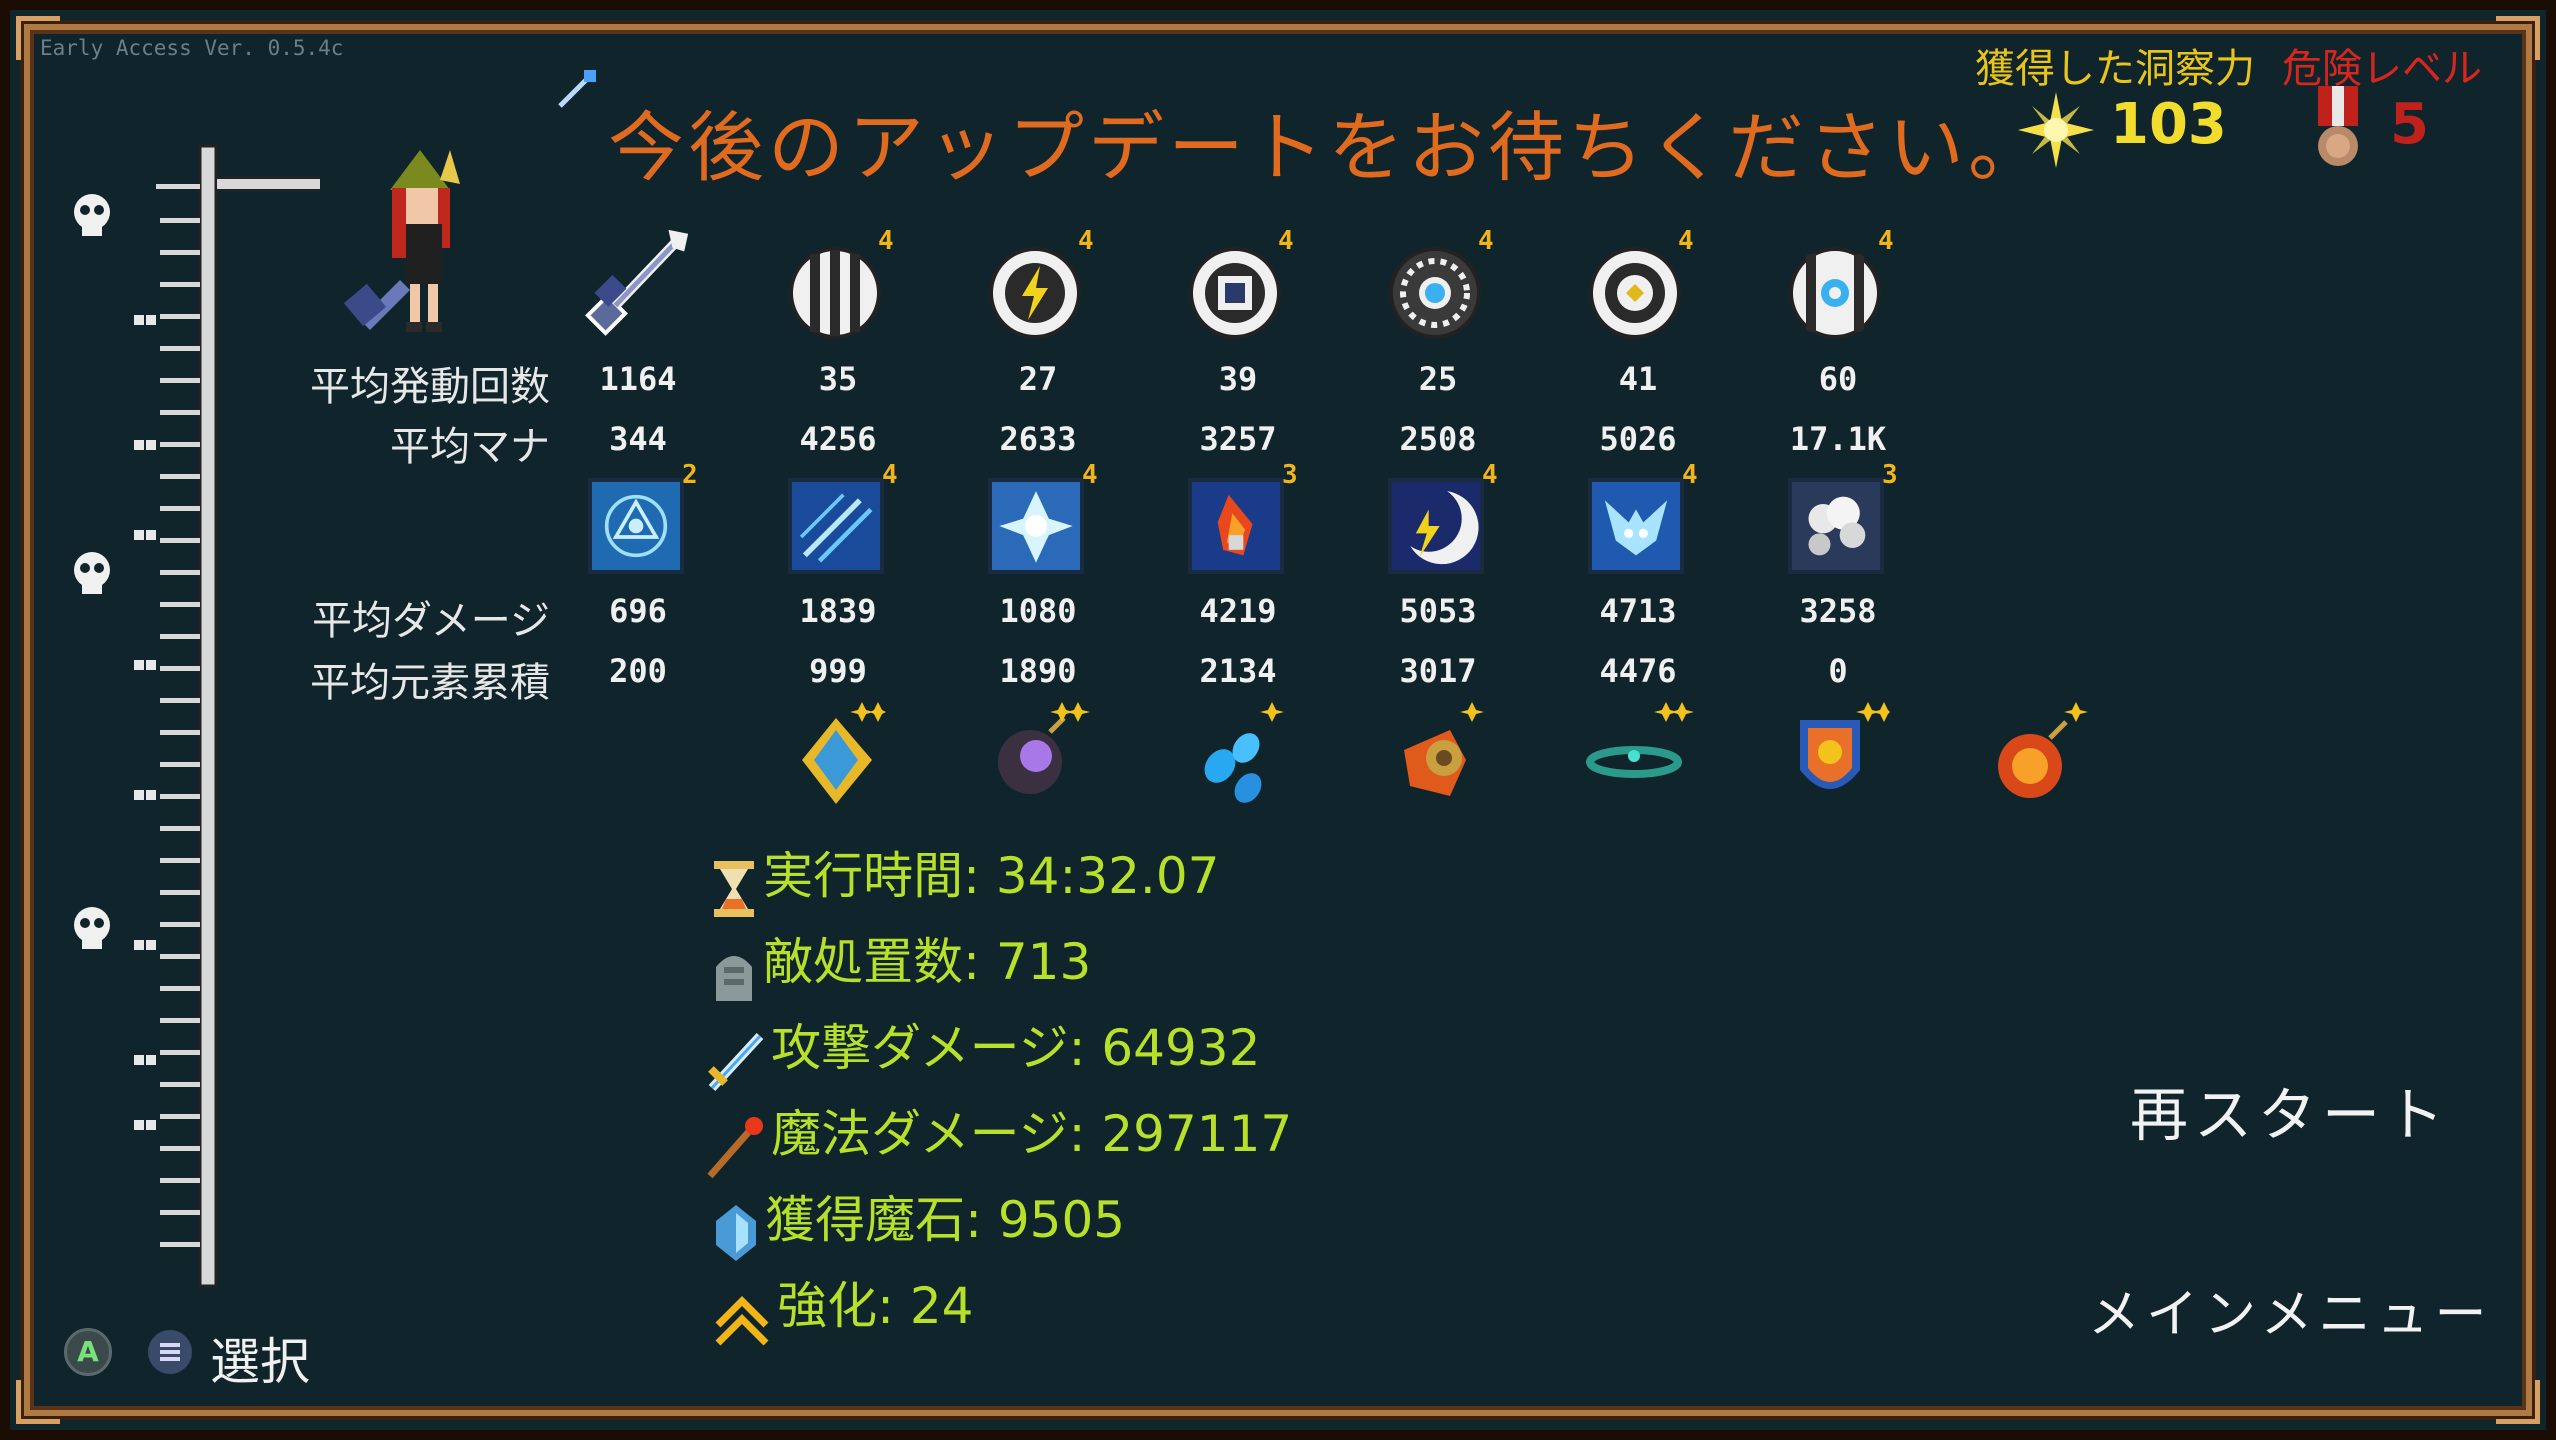 This screenshot has width=2556, height=1440. What do you see at coordinates (638, 611) in the screenshot?
I see `skill-damage: 696` at bounding box center [638, 611].